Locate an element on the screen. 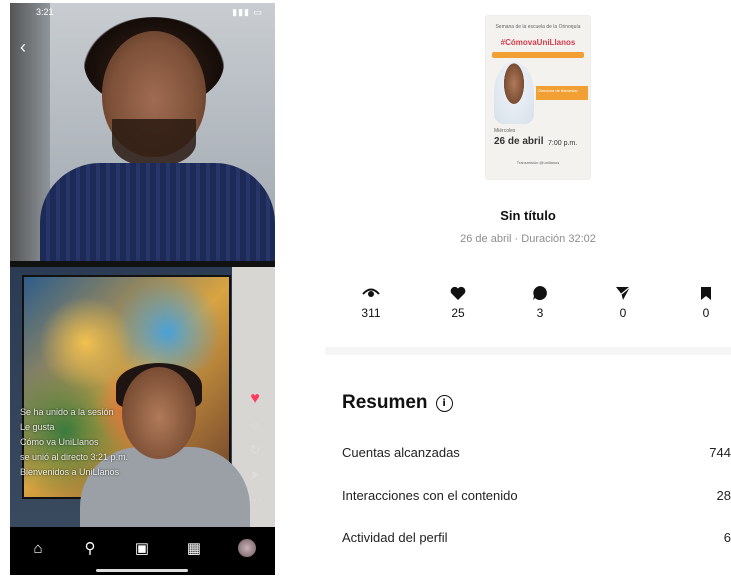  summary-row-interactions: Interacciones con el contenido 28 is located at coordinates (536, 495).